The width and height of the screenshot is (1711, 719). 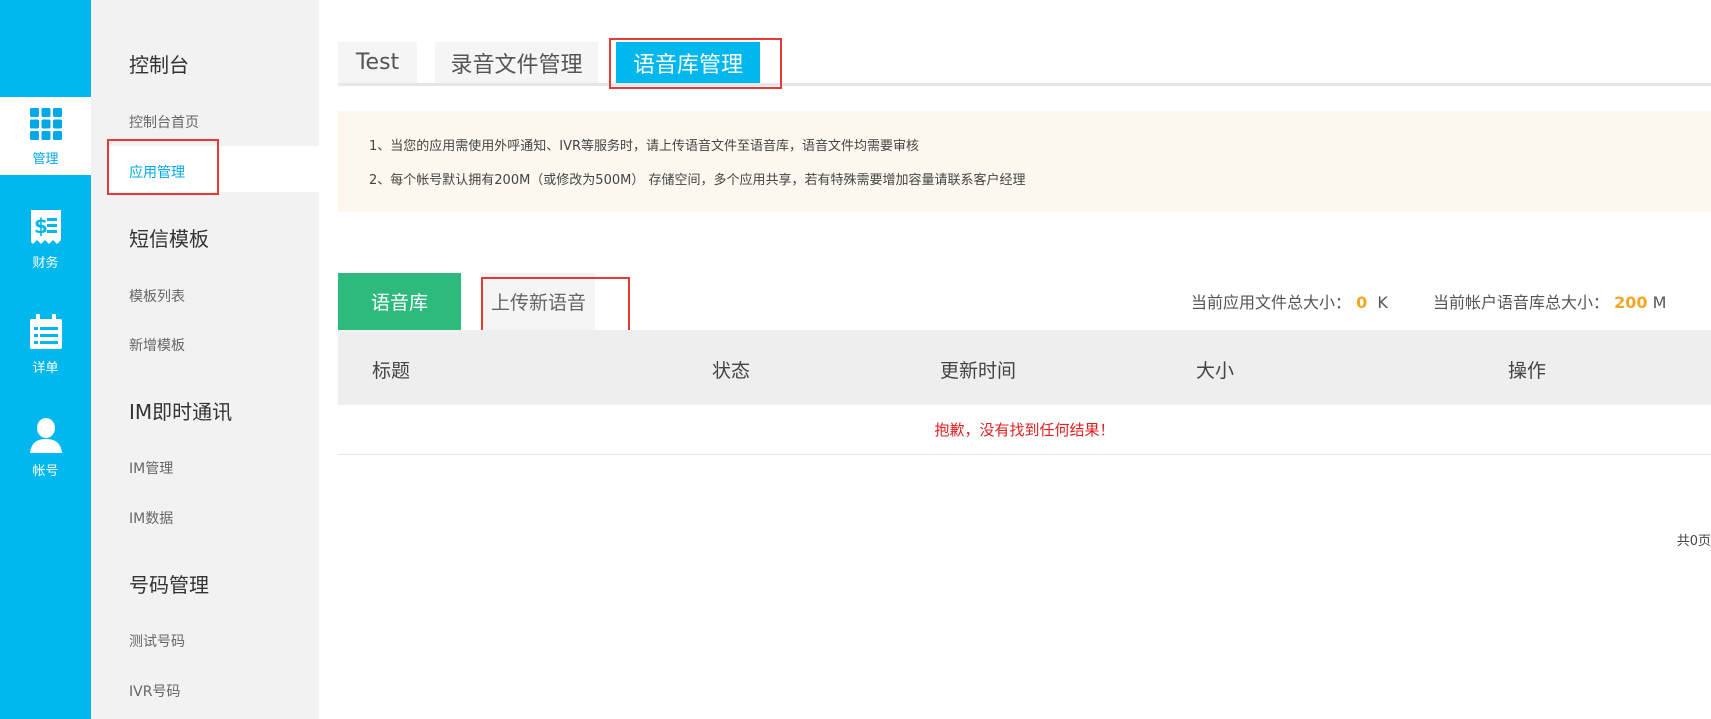 I want to click on stats-account-unit: M, so click(x=1659, y=302).